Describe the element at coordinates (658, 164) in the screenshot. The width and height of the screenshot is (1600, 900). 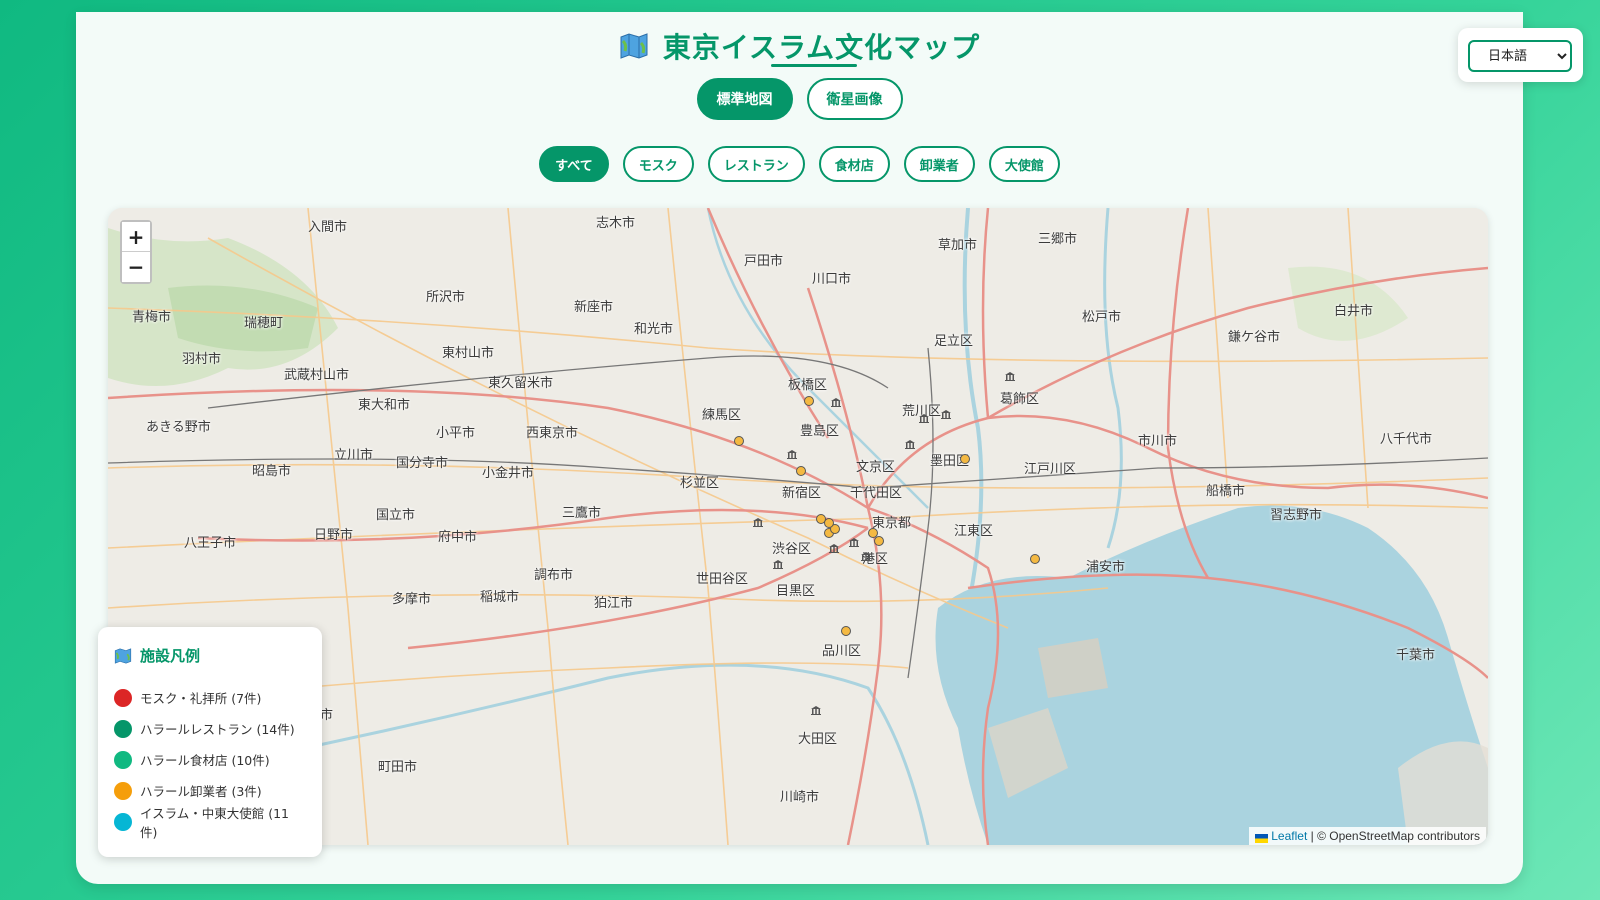
I see `filter-mosque-button: モスク` at that location.